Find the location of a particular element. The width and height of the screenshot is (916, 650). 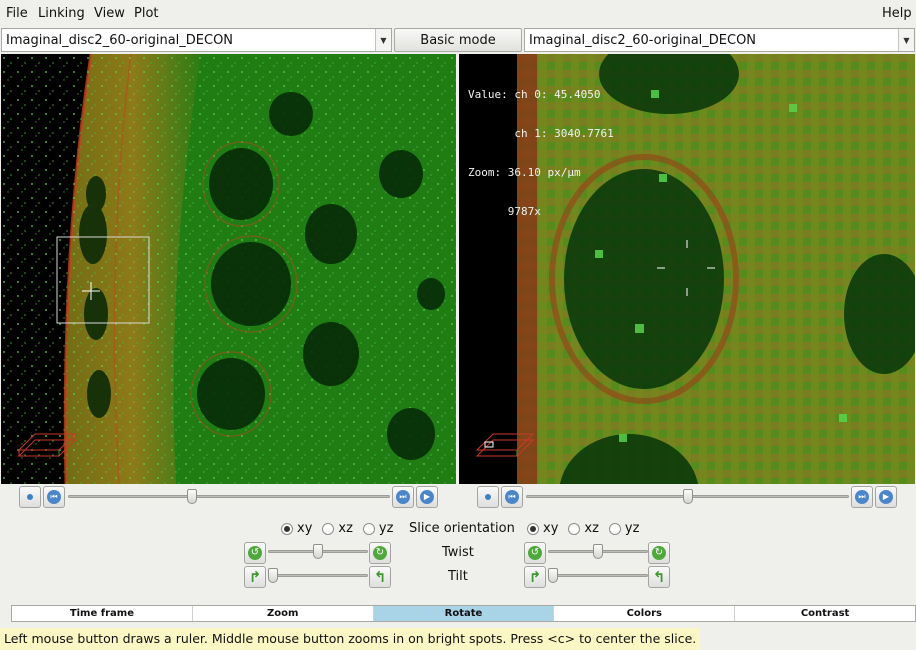

left-dataset-select: Imaginal_disc2_60-original_DECON ▼ is located at coordinates (196, 40).